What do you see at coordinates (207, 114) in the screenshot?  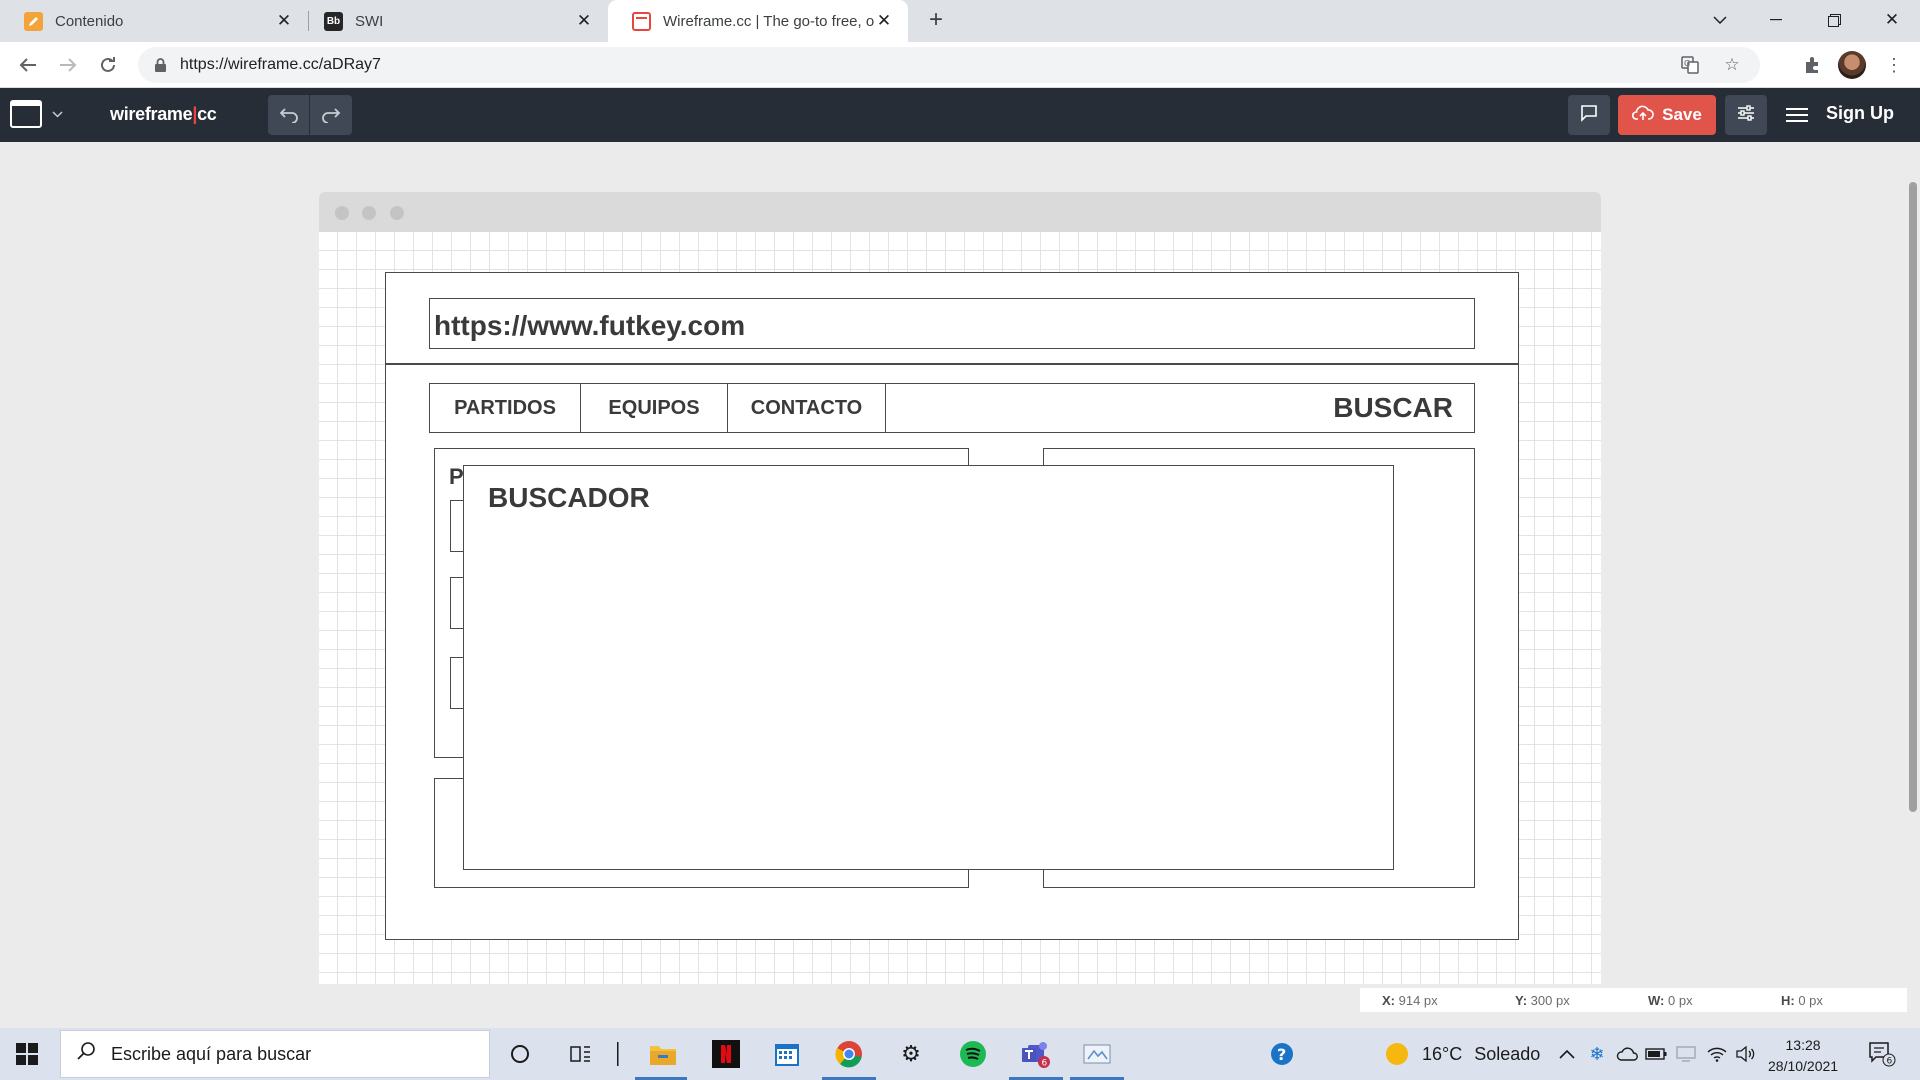 I see `logo-suffix: cc` at bounding box center [207, 114].